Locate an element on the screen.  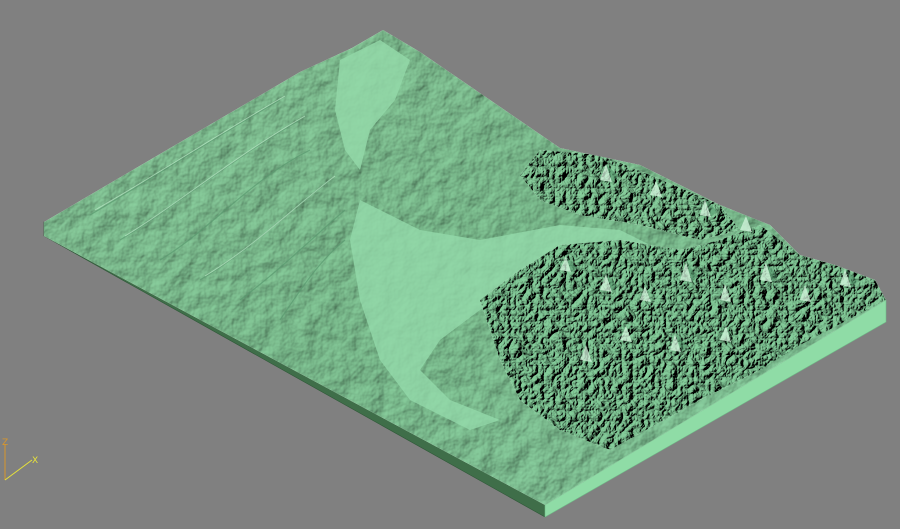
axis-triad: Z X is located at coordinates (20, 459).